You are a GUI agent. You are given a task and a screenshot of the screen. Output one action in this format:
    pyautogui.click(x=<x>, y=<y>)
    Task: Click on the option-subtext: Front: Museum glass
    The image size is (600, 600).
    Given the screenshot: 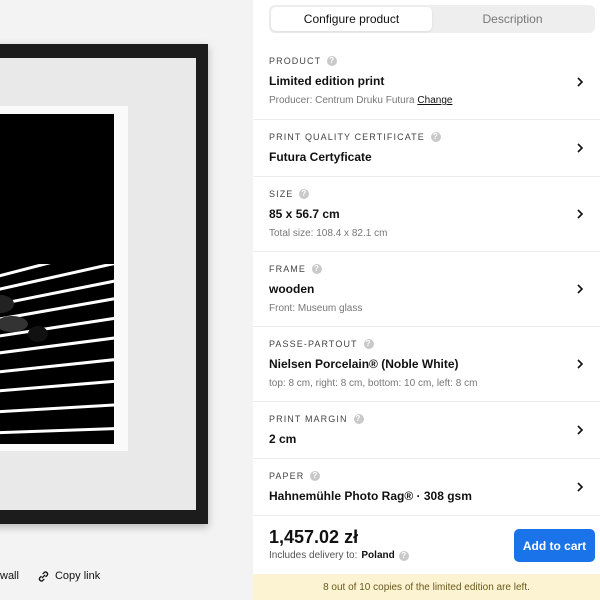 What is the action you would take?
    pyautogui.click(x=316, y=308)
    